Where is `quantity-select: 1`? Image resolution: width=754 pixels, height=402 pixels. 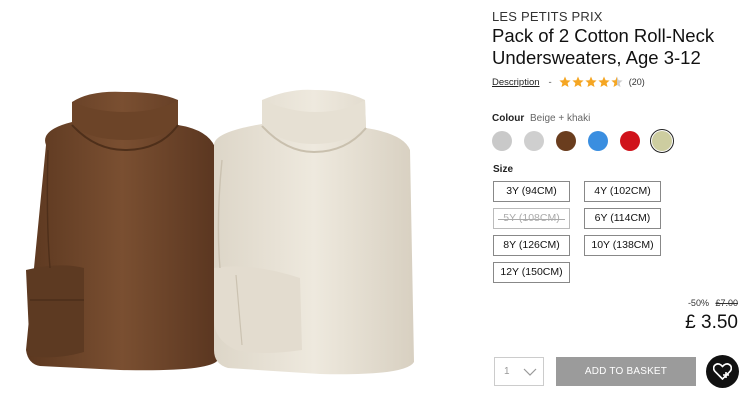 quantity-select: 1 is located at coordinates (519, 371).